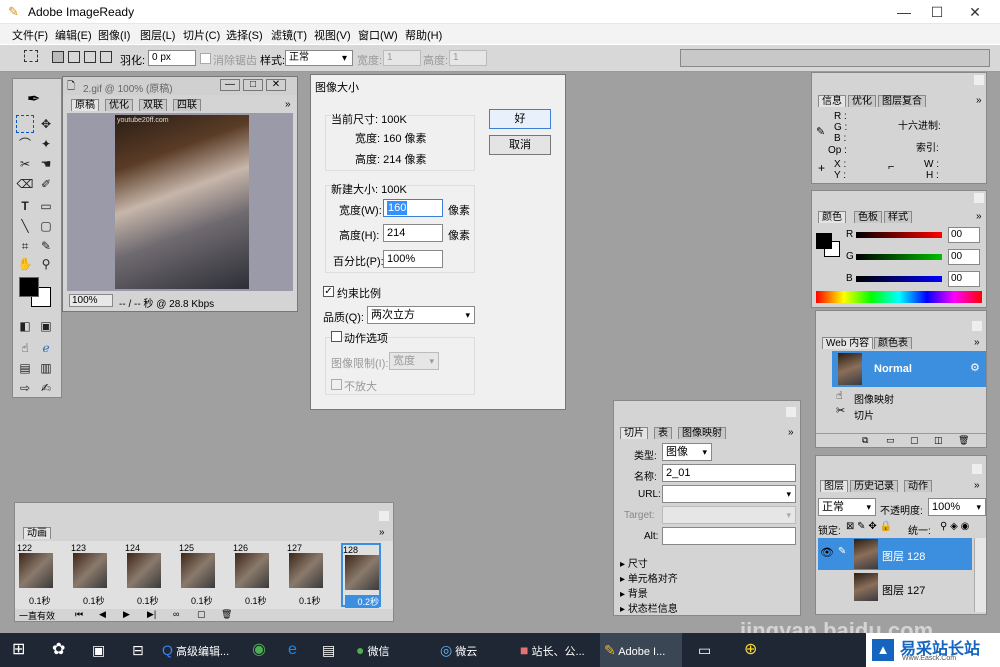 The width and height of the screenshot is (1000, 667). What do you see at coordinates (914, 440) in the screenshot?
I see `new-slice-icon: ▢` at bounding box center [914, 440].